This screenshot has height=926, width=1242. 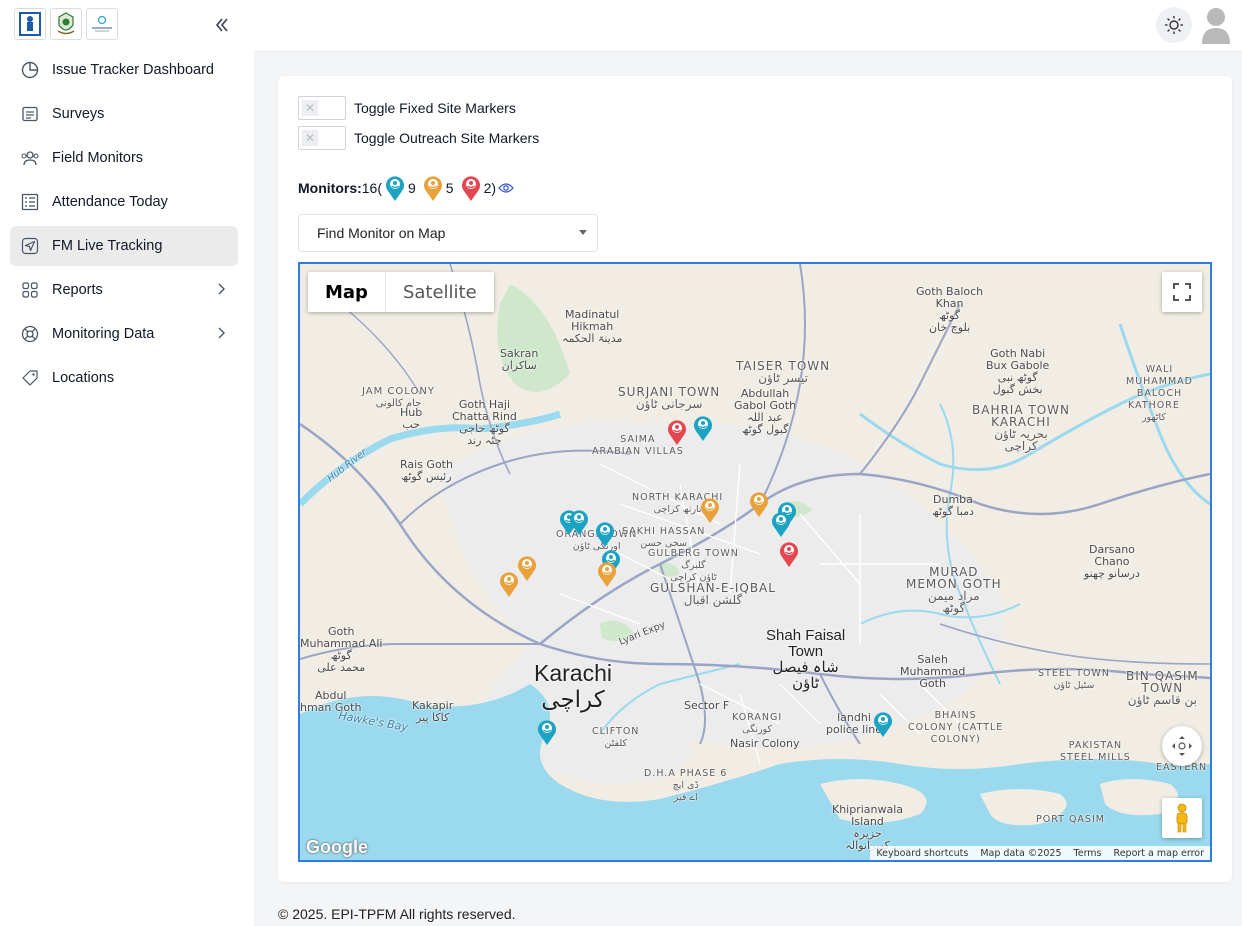 I want to click on map-data-text: Map data ©2025, so click(x=1021, y=853).